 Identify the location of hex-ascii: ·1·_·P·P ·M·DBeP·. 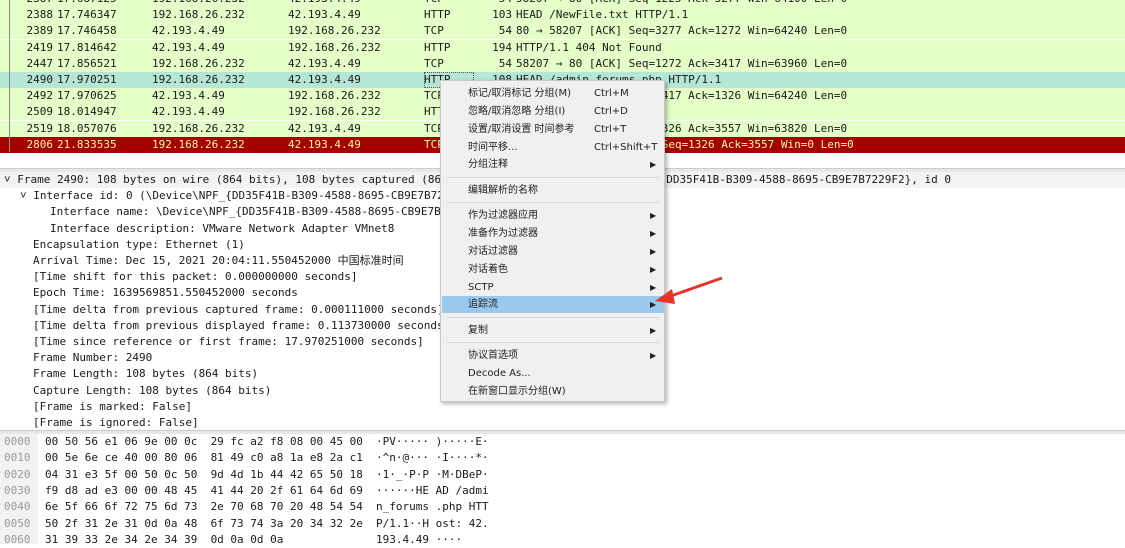
(432, 475).